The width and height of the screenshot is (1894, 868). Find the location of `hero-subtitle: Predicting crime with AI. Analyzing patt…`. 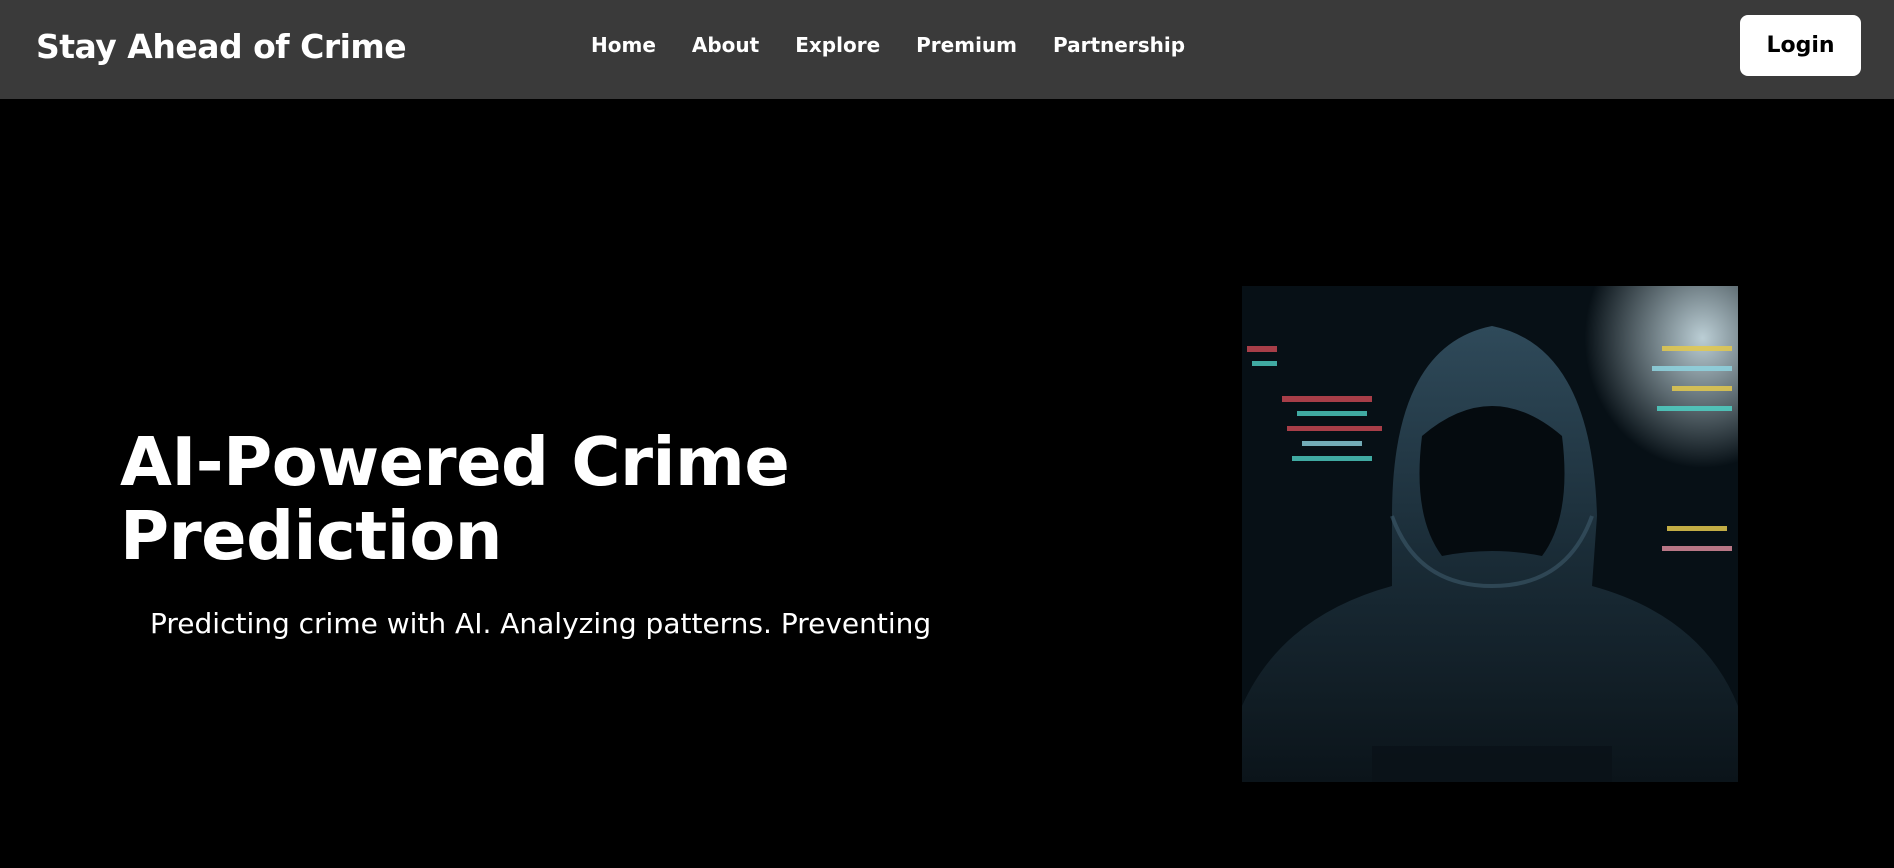

hero-subtitle: Predicting crime with AI. Analyzing patt… is located at coordinates (541, 623).